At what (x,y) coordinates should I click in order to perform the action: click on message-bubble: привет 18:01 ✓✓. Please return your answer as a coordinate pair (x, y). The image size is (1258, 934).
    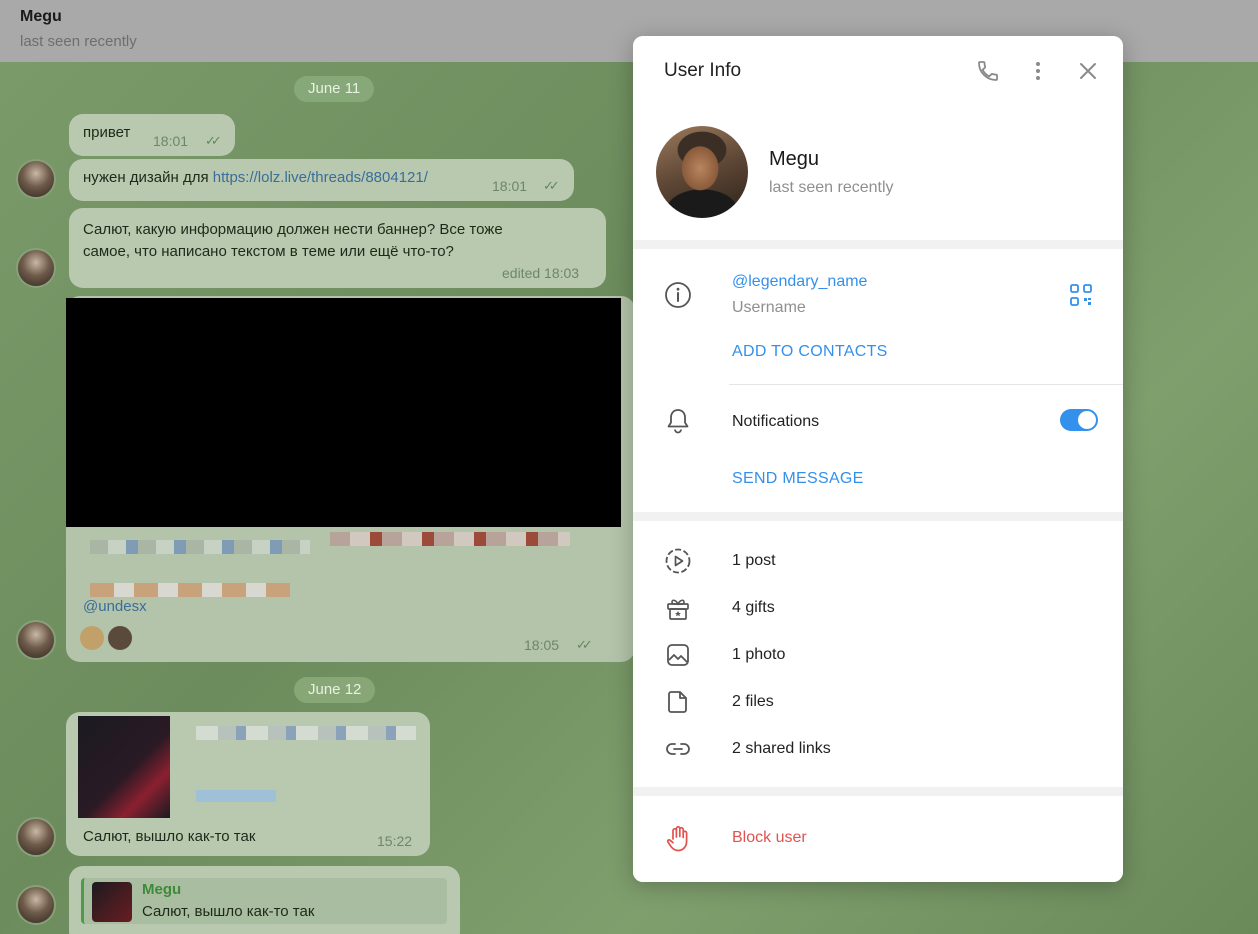
    Looking at the image, I should click on (152, 135).